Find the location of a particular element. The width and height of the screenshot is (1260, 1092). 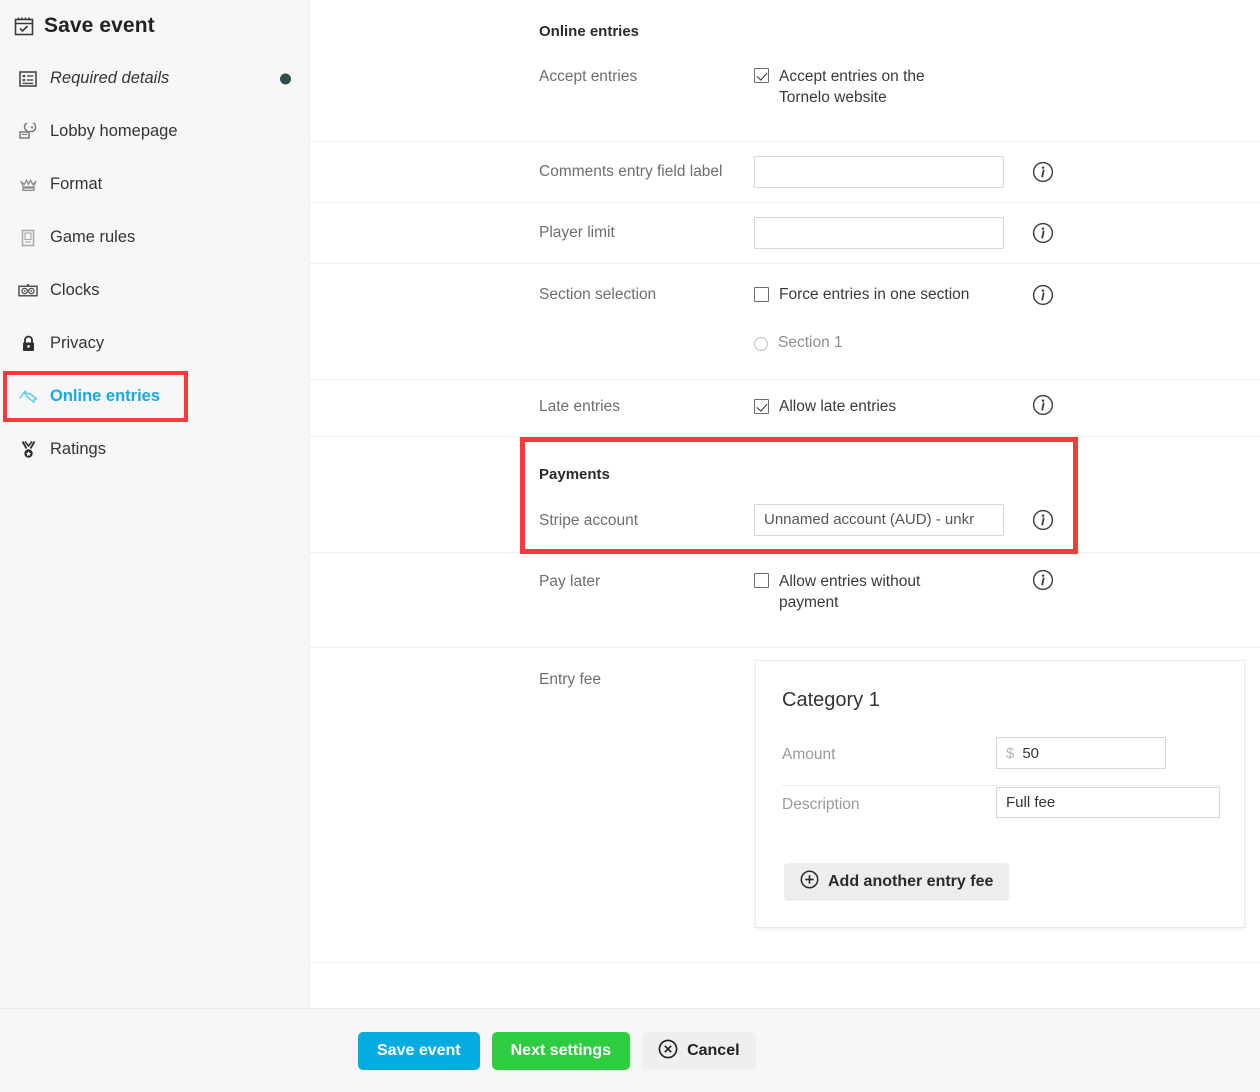

row-late-entries: Late entries Allow late entries is located at coordinates (785, 408).